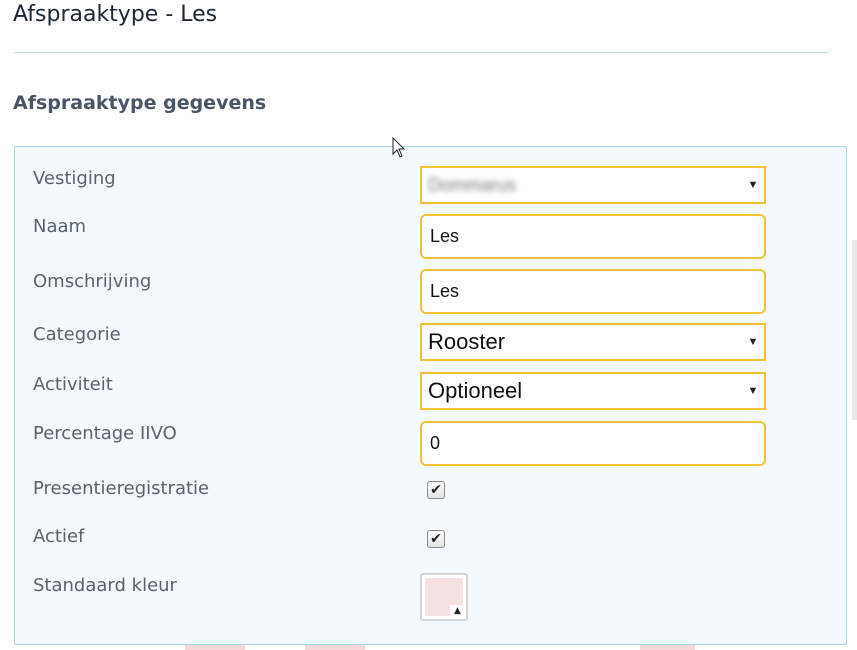 Image resolution: width=857 pixels, height=650 pixels. What do you see at coordinates (115, 14) in the screenshot?
I see `page-title: Afspraaktype - Les` at bounding box center [115, 14].